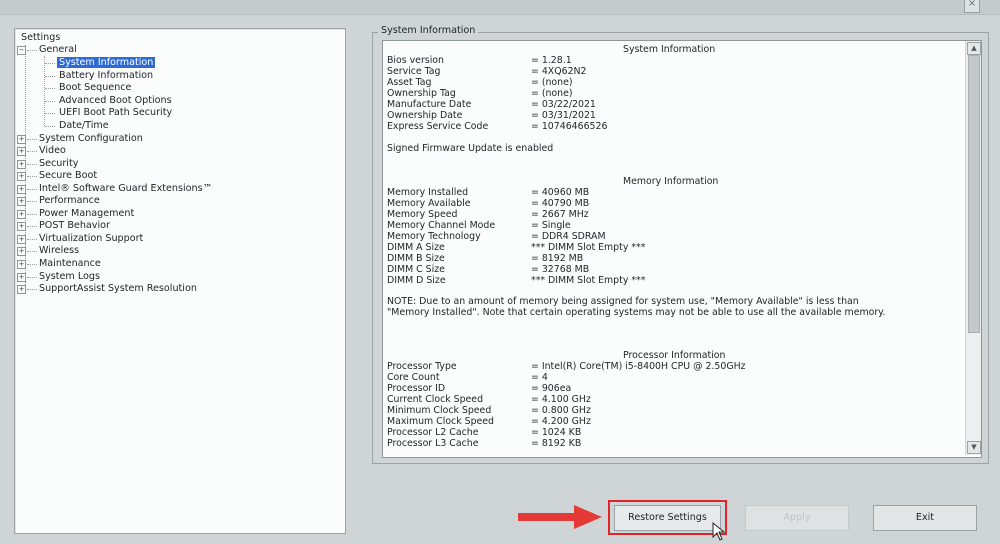  Describe the element at coordinates (69, 276) in the screenshot. I see `tree-node-system-logs: System Logs` at that location.